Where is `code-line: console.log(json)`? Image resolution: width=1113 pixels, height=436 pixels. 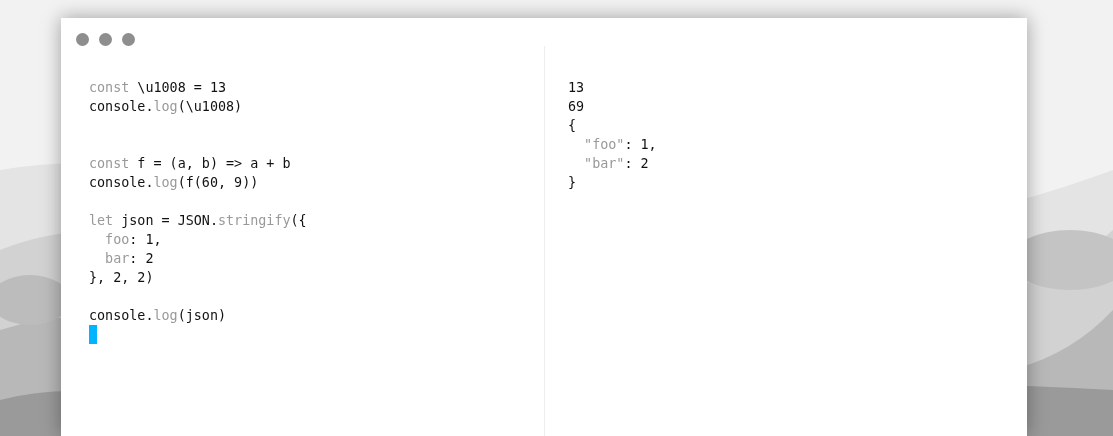
code-line: console.log(json) is located at coordinates (158, 316).